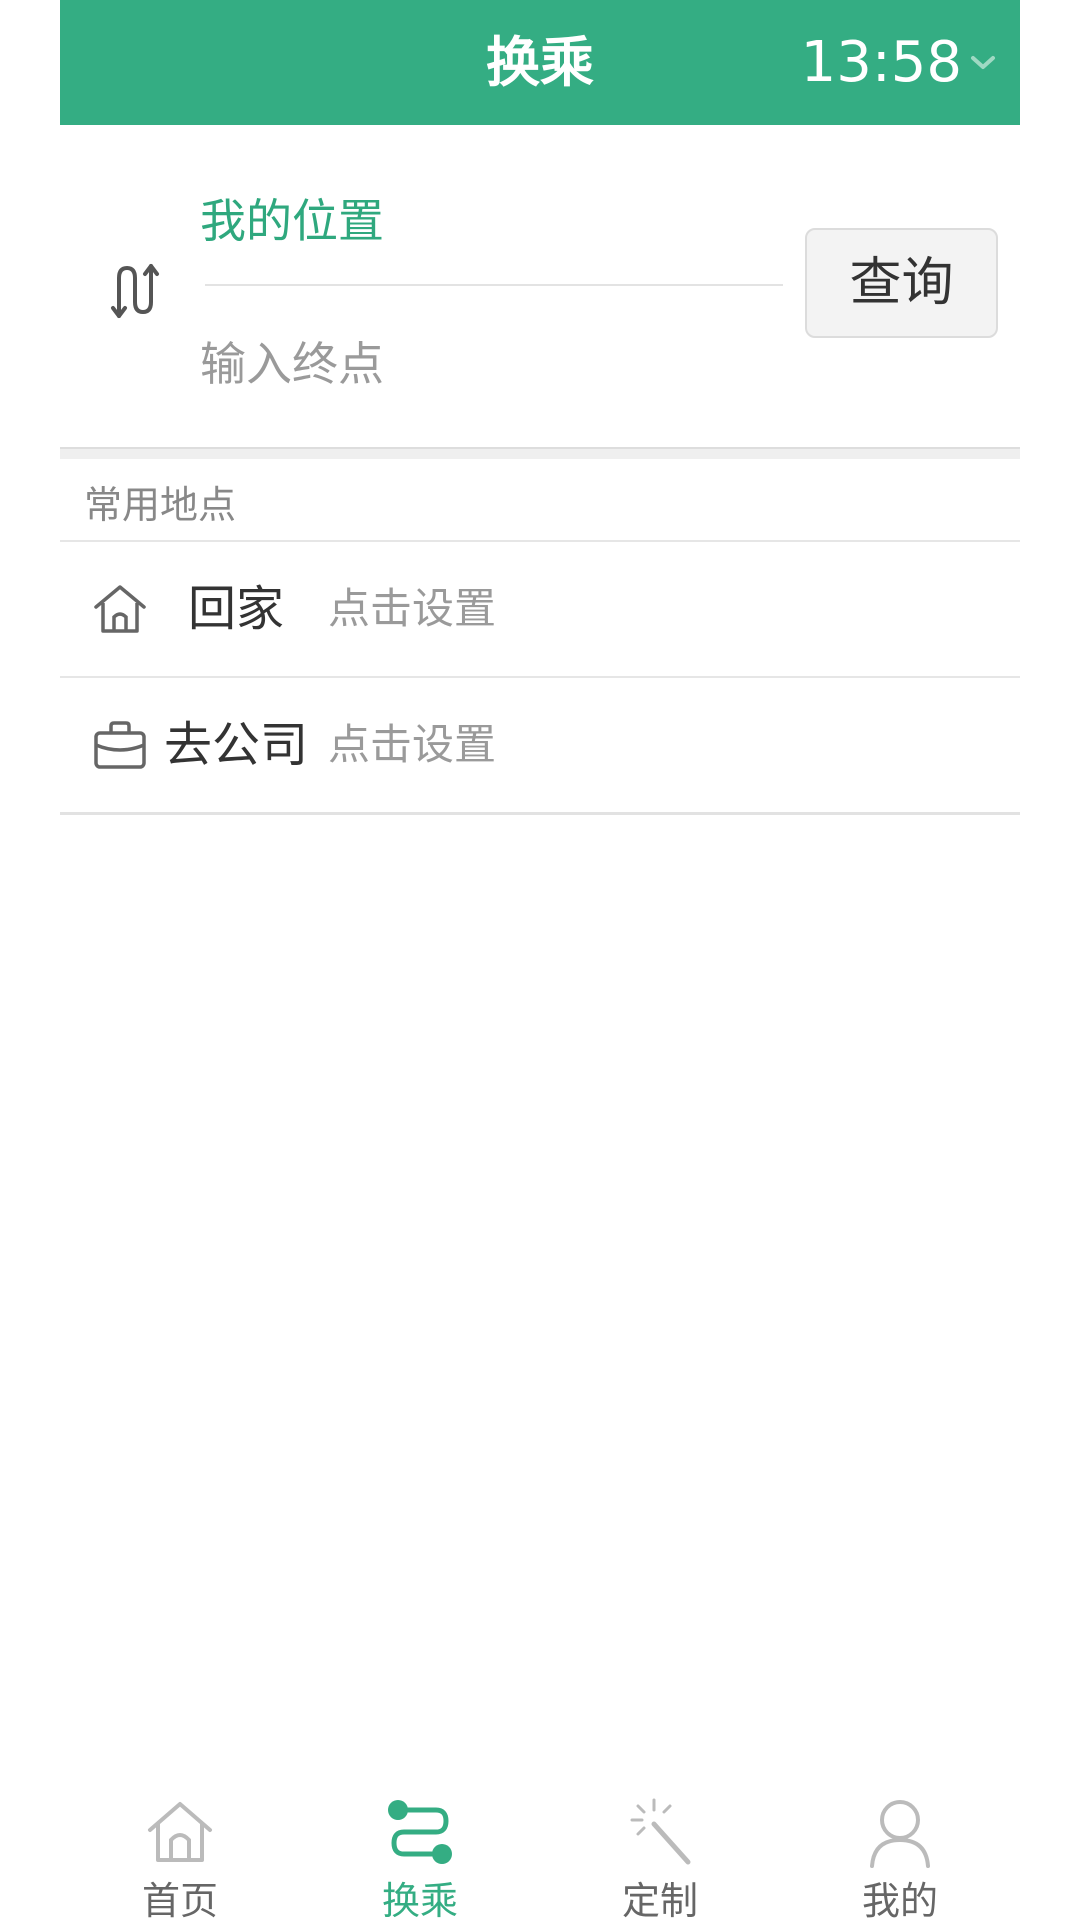  I want to click on origin-field: 我的位置, so click(292, 218).